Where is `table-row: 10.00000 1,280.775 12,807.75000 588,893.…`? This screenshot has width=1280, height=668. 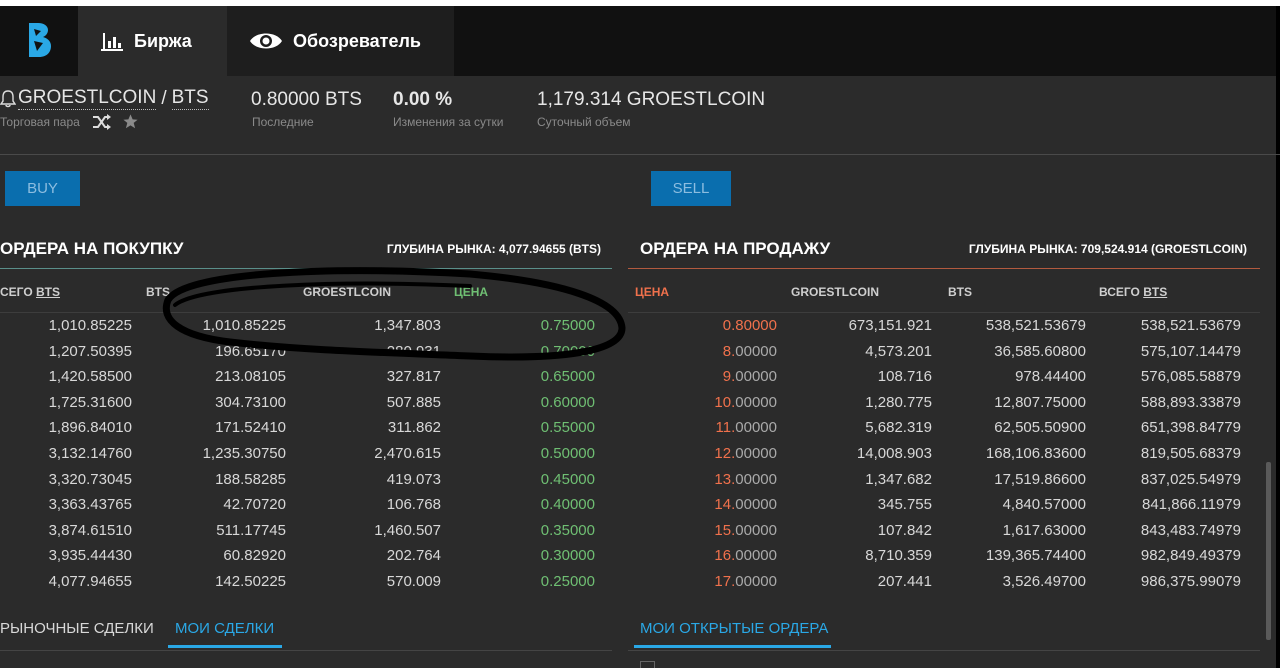 table-row: 10.00000 1,280.775 12,807.75000 588,893.… is located at coordinates (944, 403).